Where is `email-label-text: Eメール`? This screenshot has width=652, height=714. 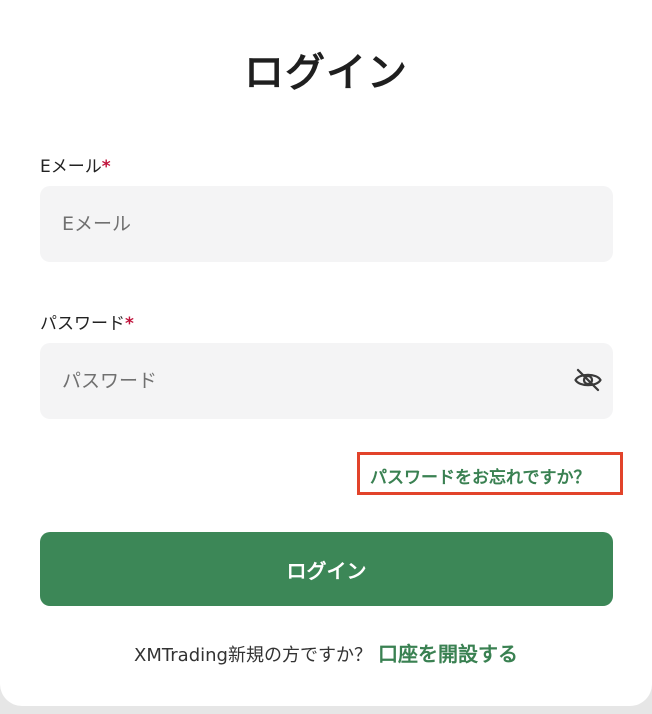 email-label-text: Eメール is located at coordinates (71, 167).